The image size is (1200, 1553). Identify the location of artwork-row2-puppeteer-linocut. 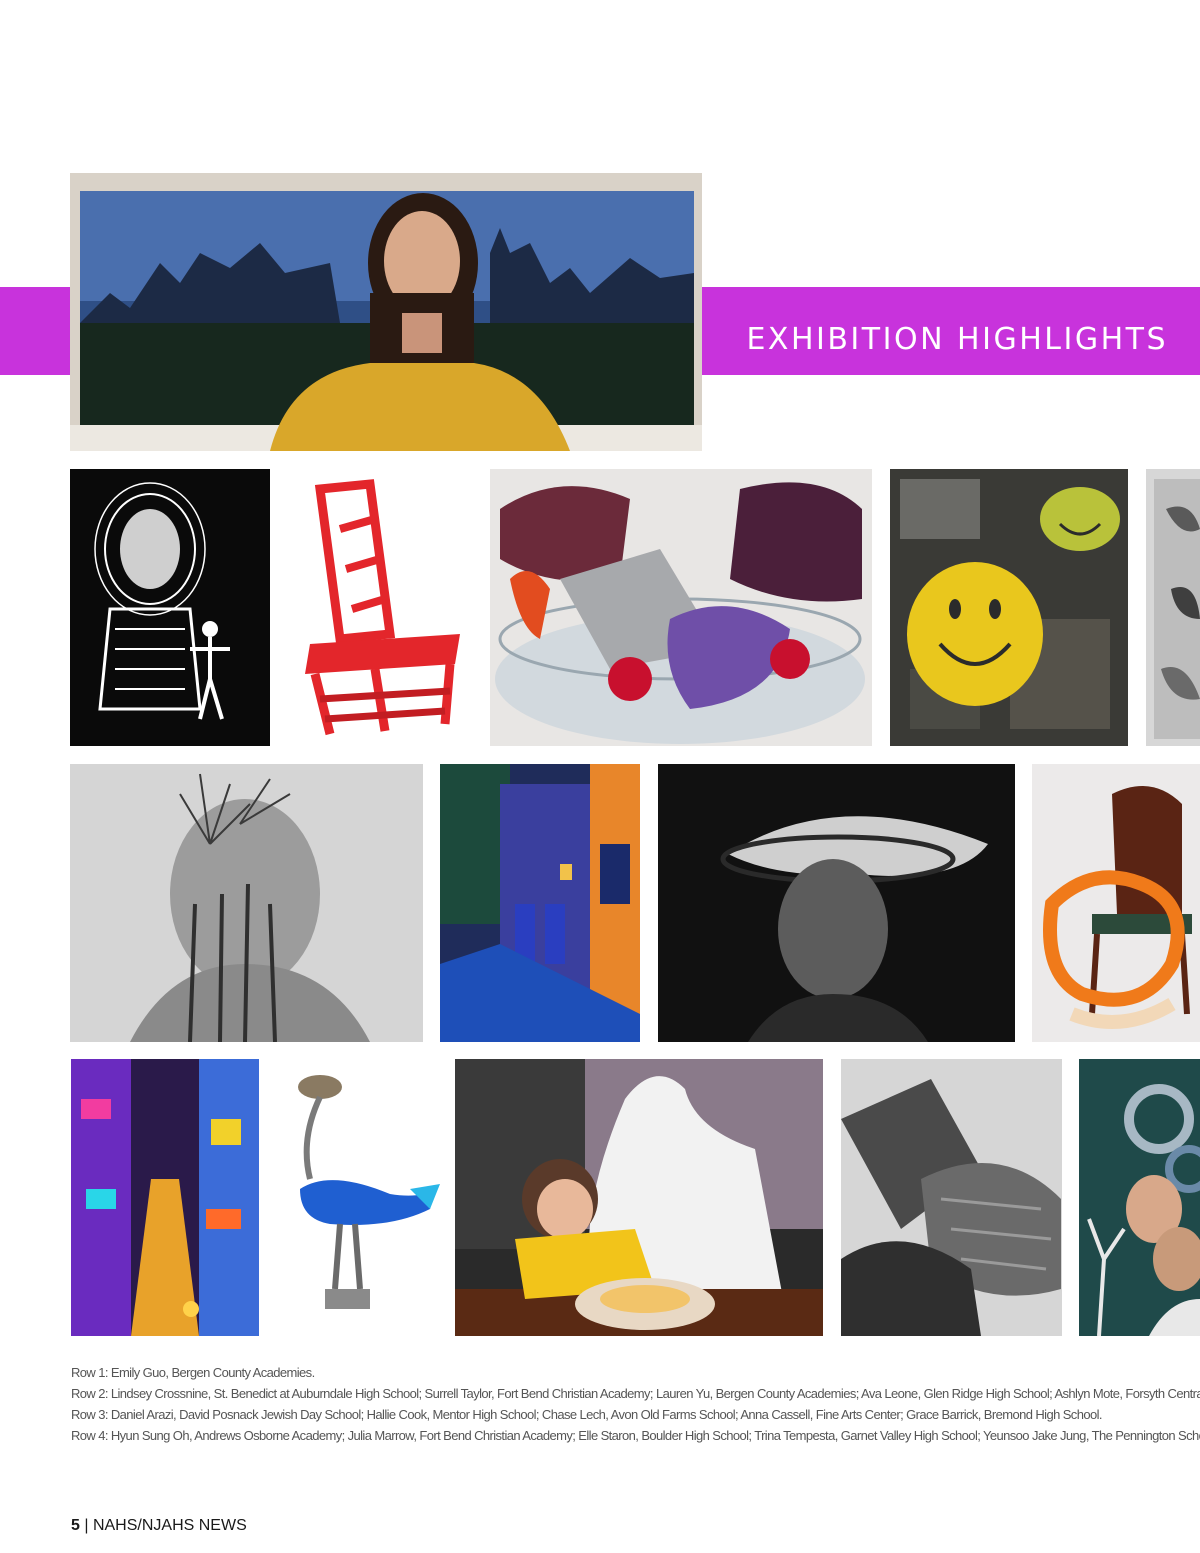
(170, 607).